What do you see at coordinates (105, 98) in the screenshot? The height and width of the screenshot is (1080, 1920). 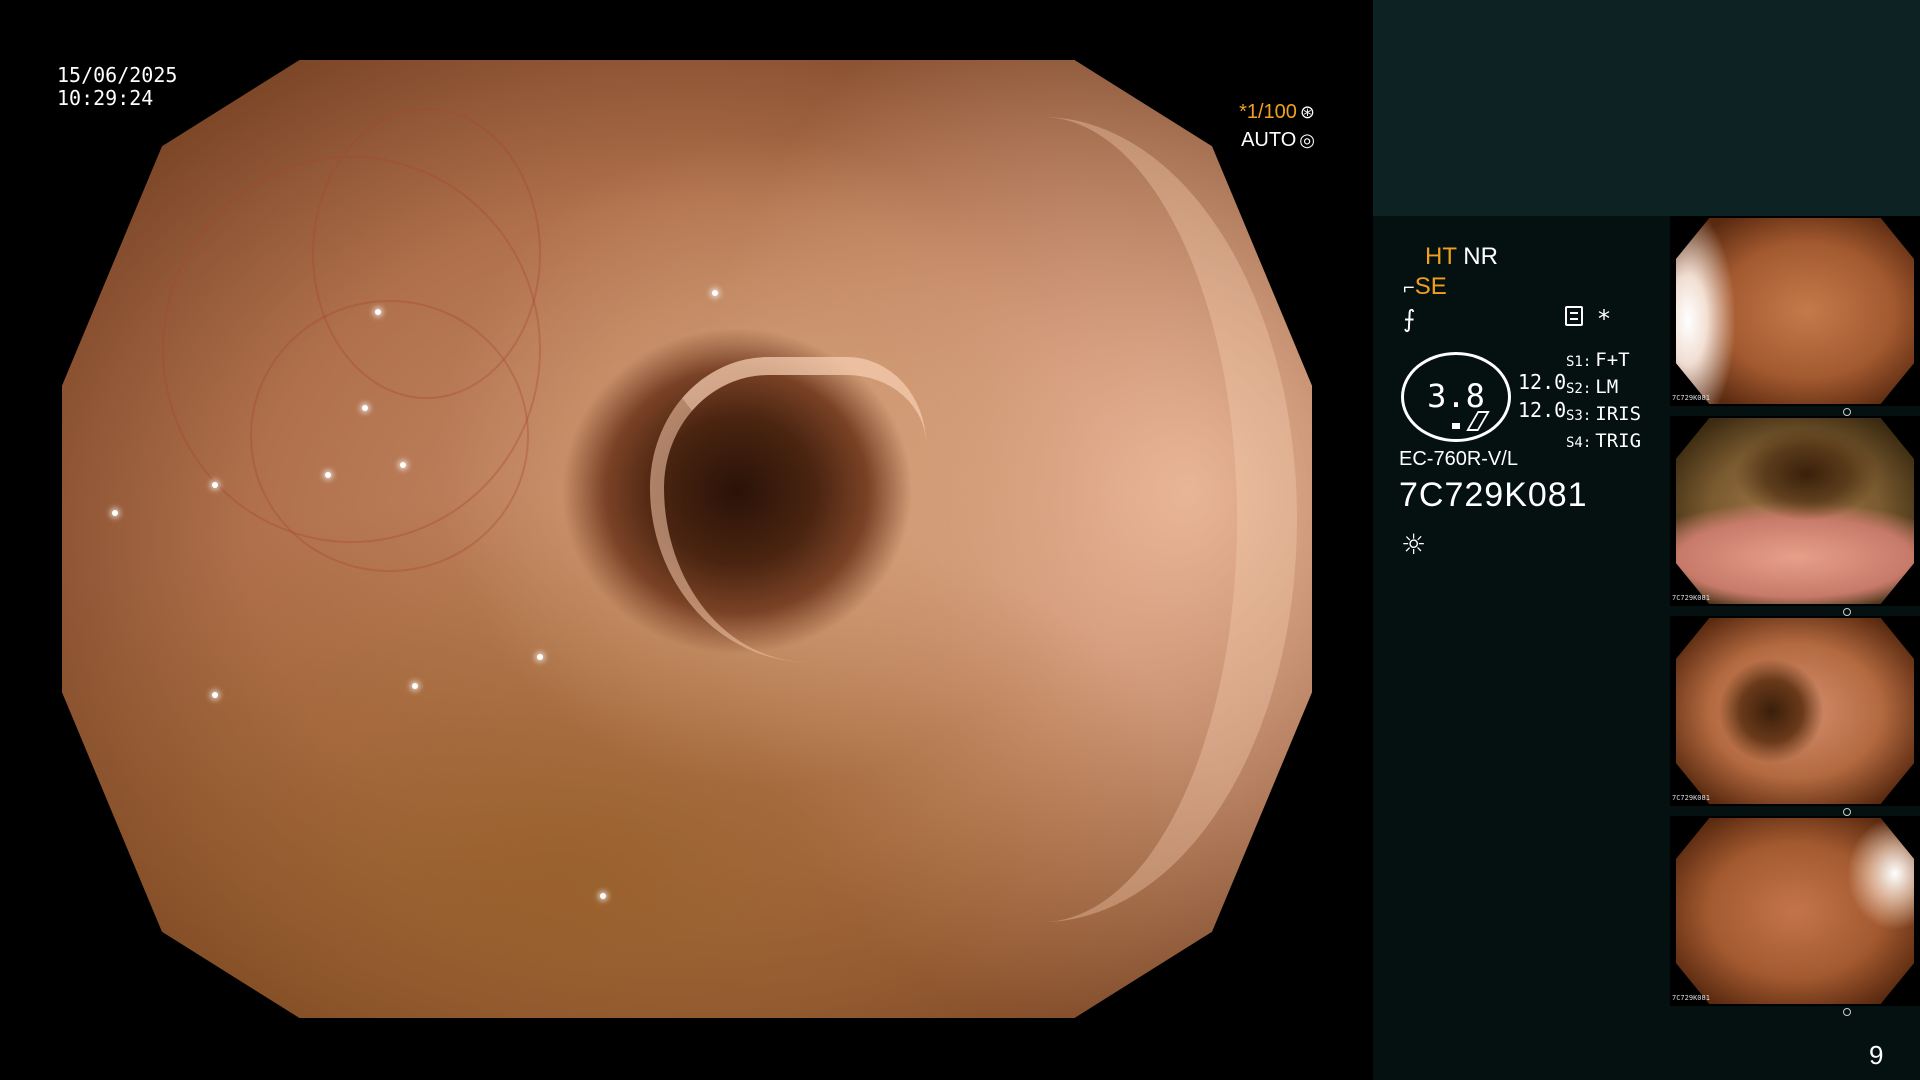 I see `time-text: 10:29:24` at bounding box center [105, 98].